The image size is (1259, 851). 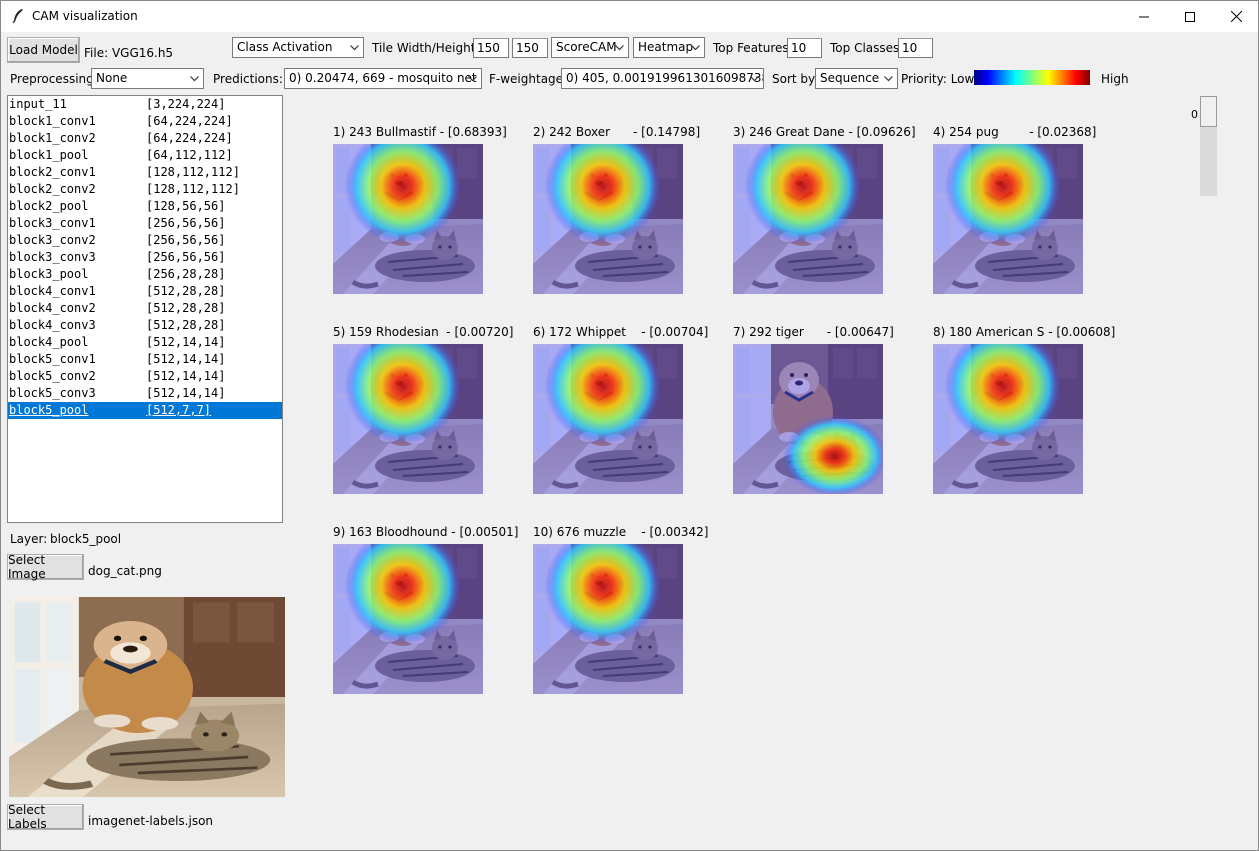 I want to click on tile-scrollbar, so click(x=1208, y=146).